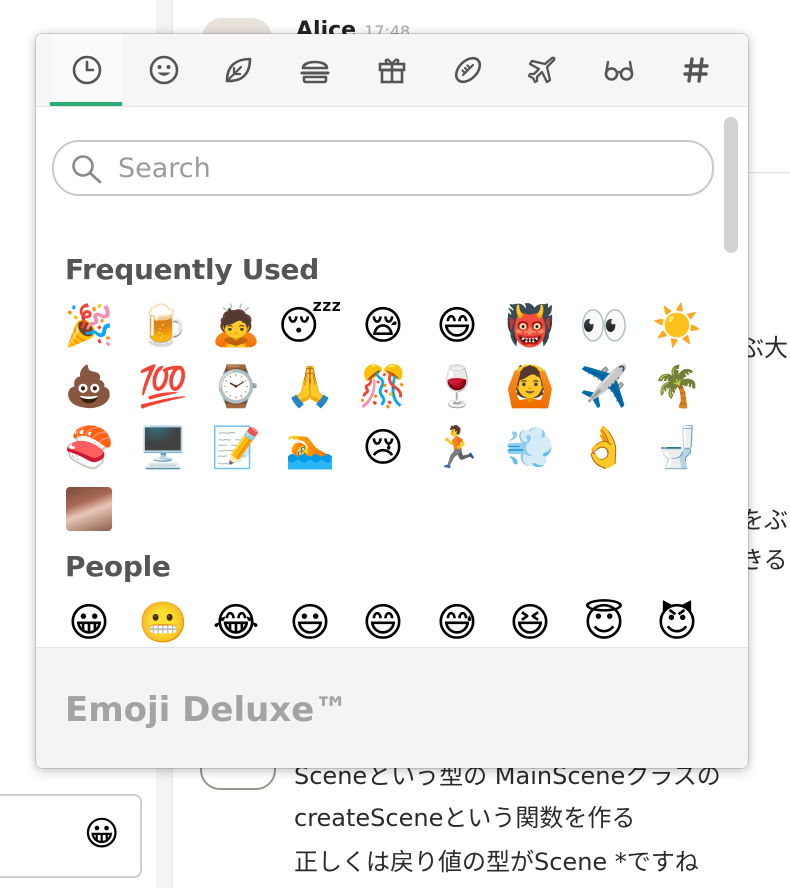 The width and height of the screenshot is (790, 888). I want to click on emoji-item: 📝, so click(236, 448).